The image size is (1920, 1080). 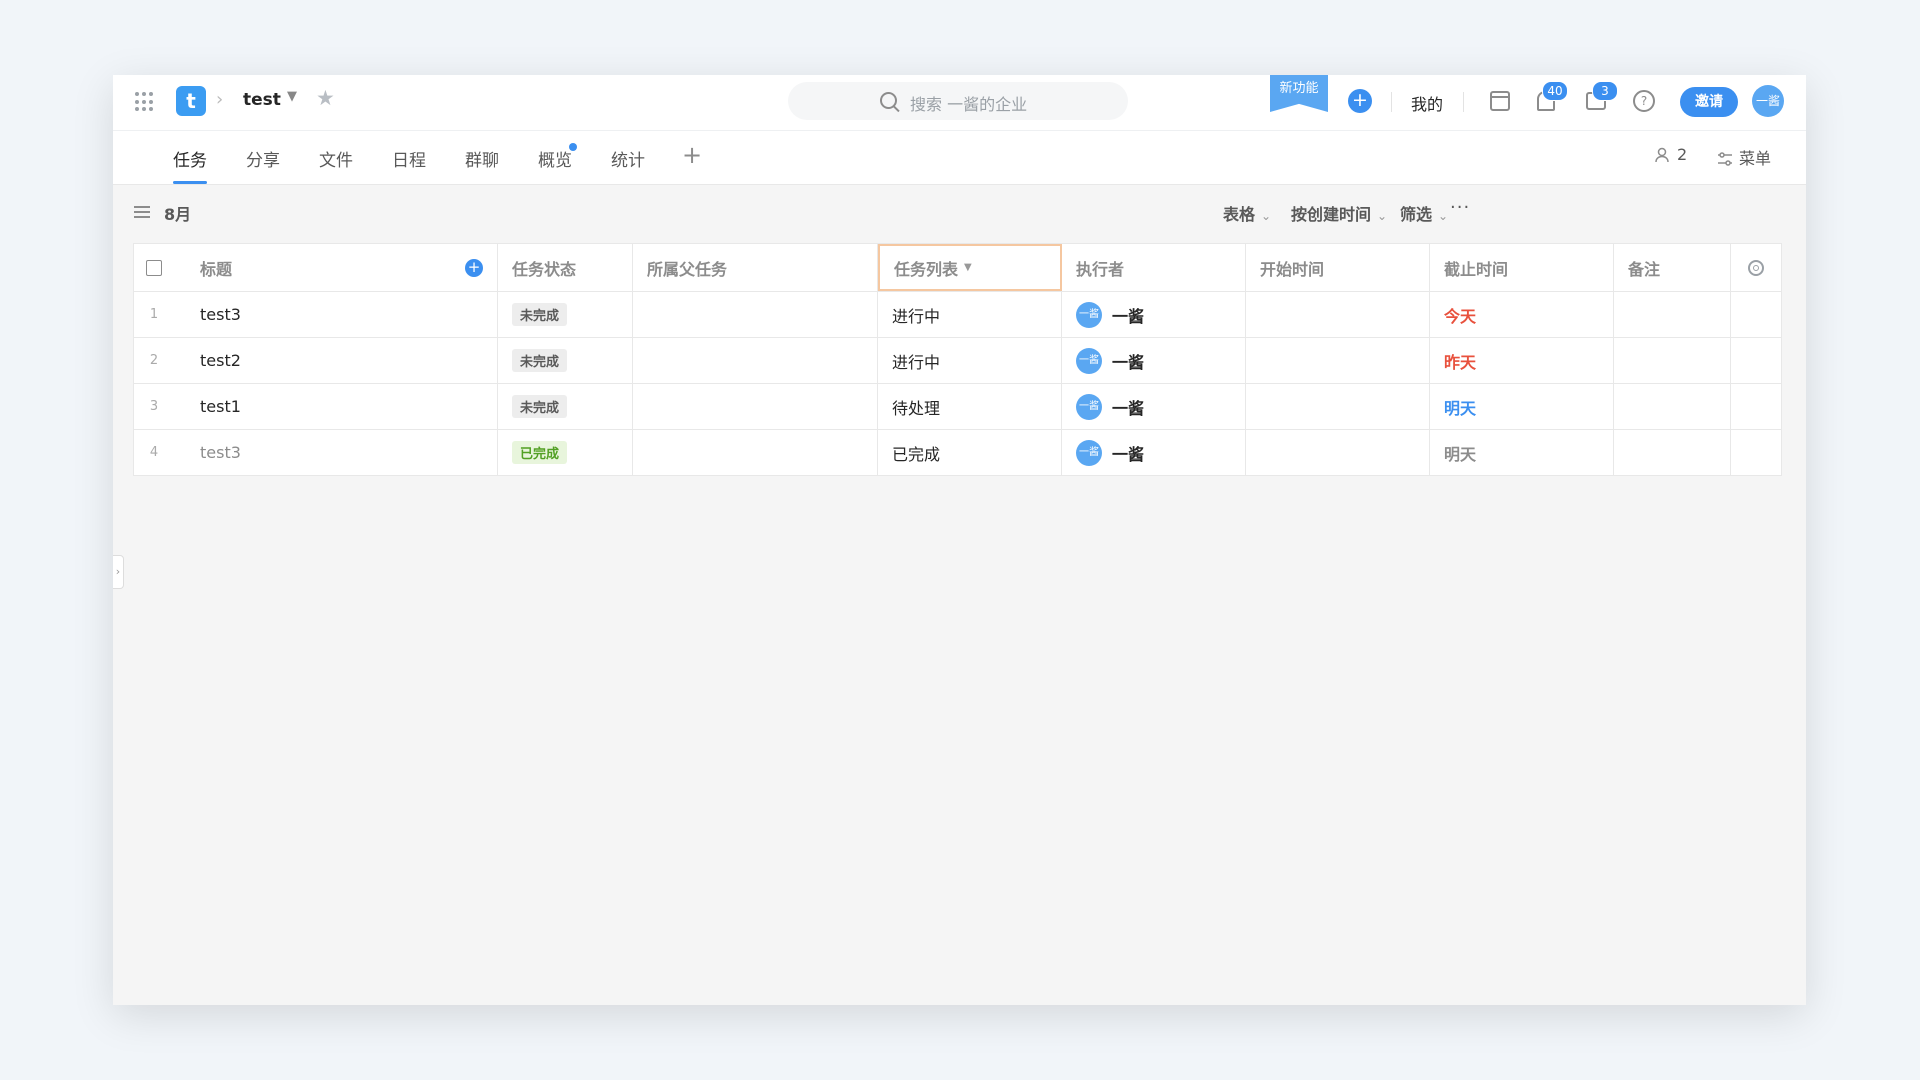 What do you see at coordinates (1339, 213) in the screenshot?
I see `sort-button: 按创建时间 ⌄` at bounding box center [1339, 213].